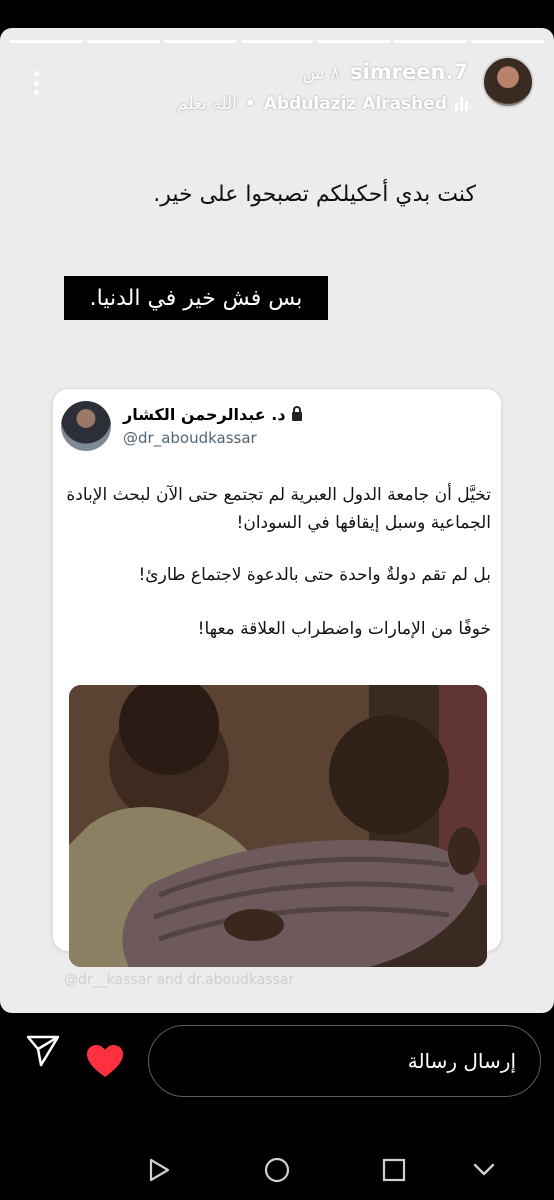  I want to click on tweet-paragraph: خوفًا من الإمارات واضطراب العلاقة معها!, so click(344, 629).